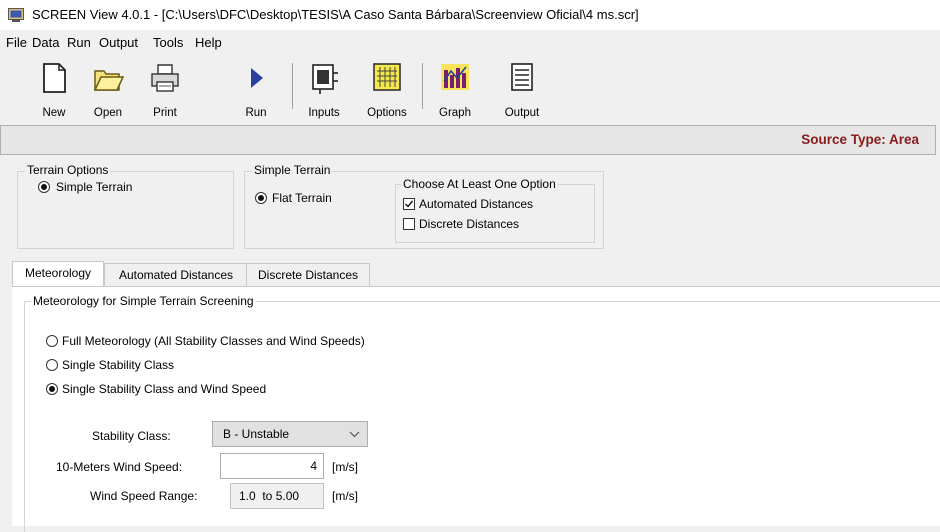 This screenshot has width=940, height=532. Describe the element at coordinates (409, 224) in the screenshot. I see `discrete-distances-checkbox` at that location.